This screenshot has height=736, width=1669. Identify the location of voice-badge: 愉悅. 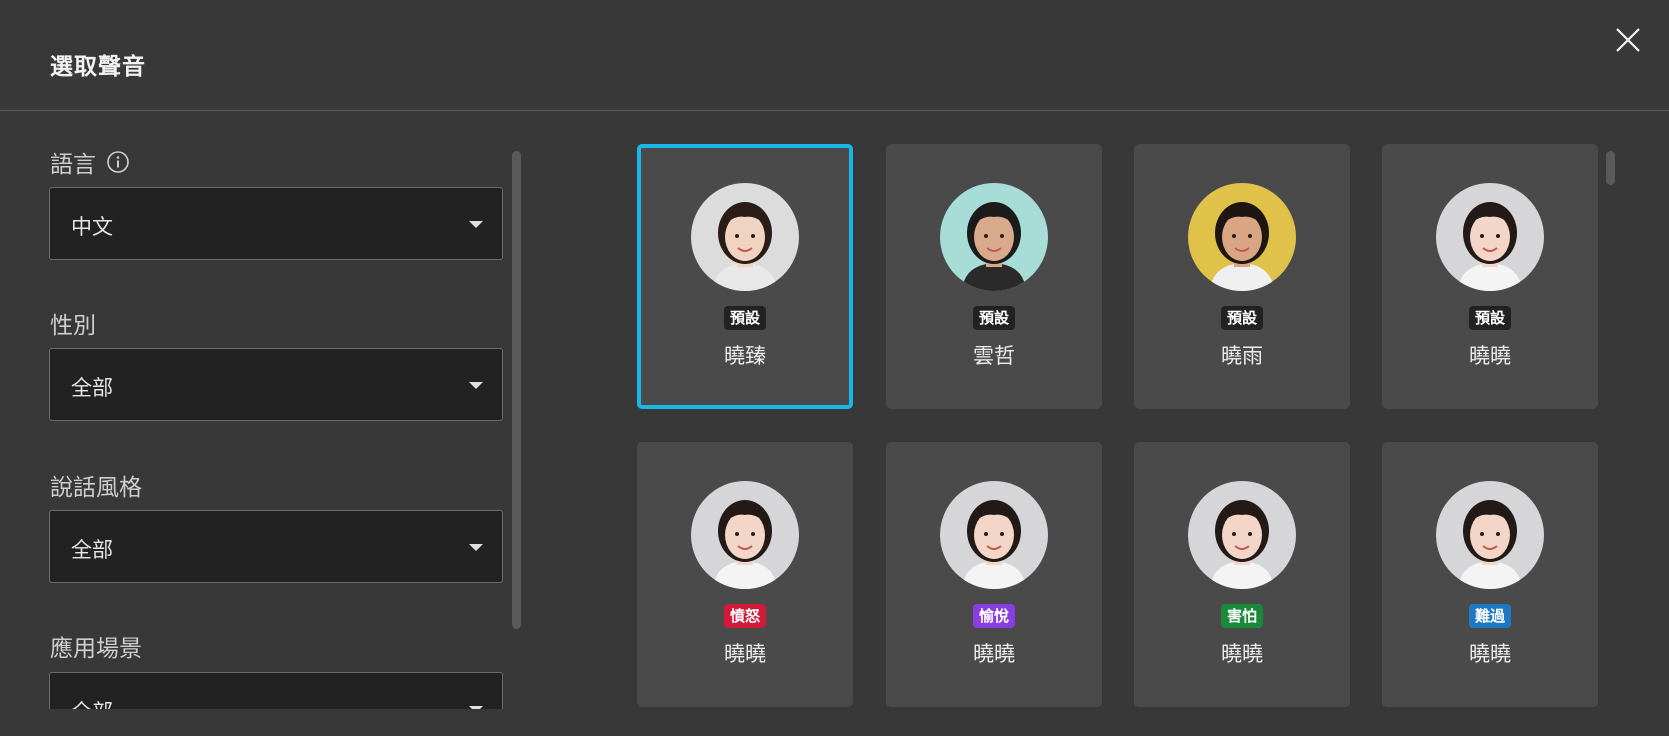
(994, 616).